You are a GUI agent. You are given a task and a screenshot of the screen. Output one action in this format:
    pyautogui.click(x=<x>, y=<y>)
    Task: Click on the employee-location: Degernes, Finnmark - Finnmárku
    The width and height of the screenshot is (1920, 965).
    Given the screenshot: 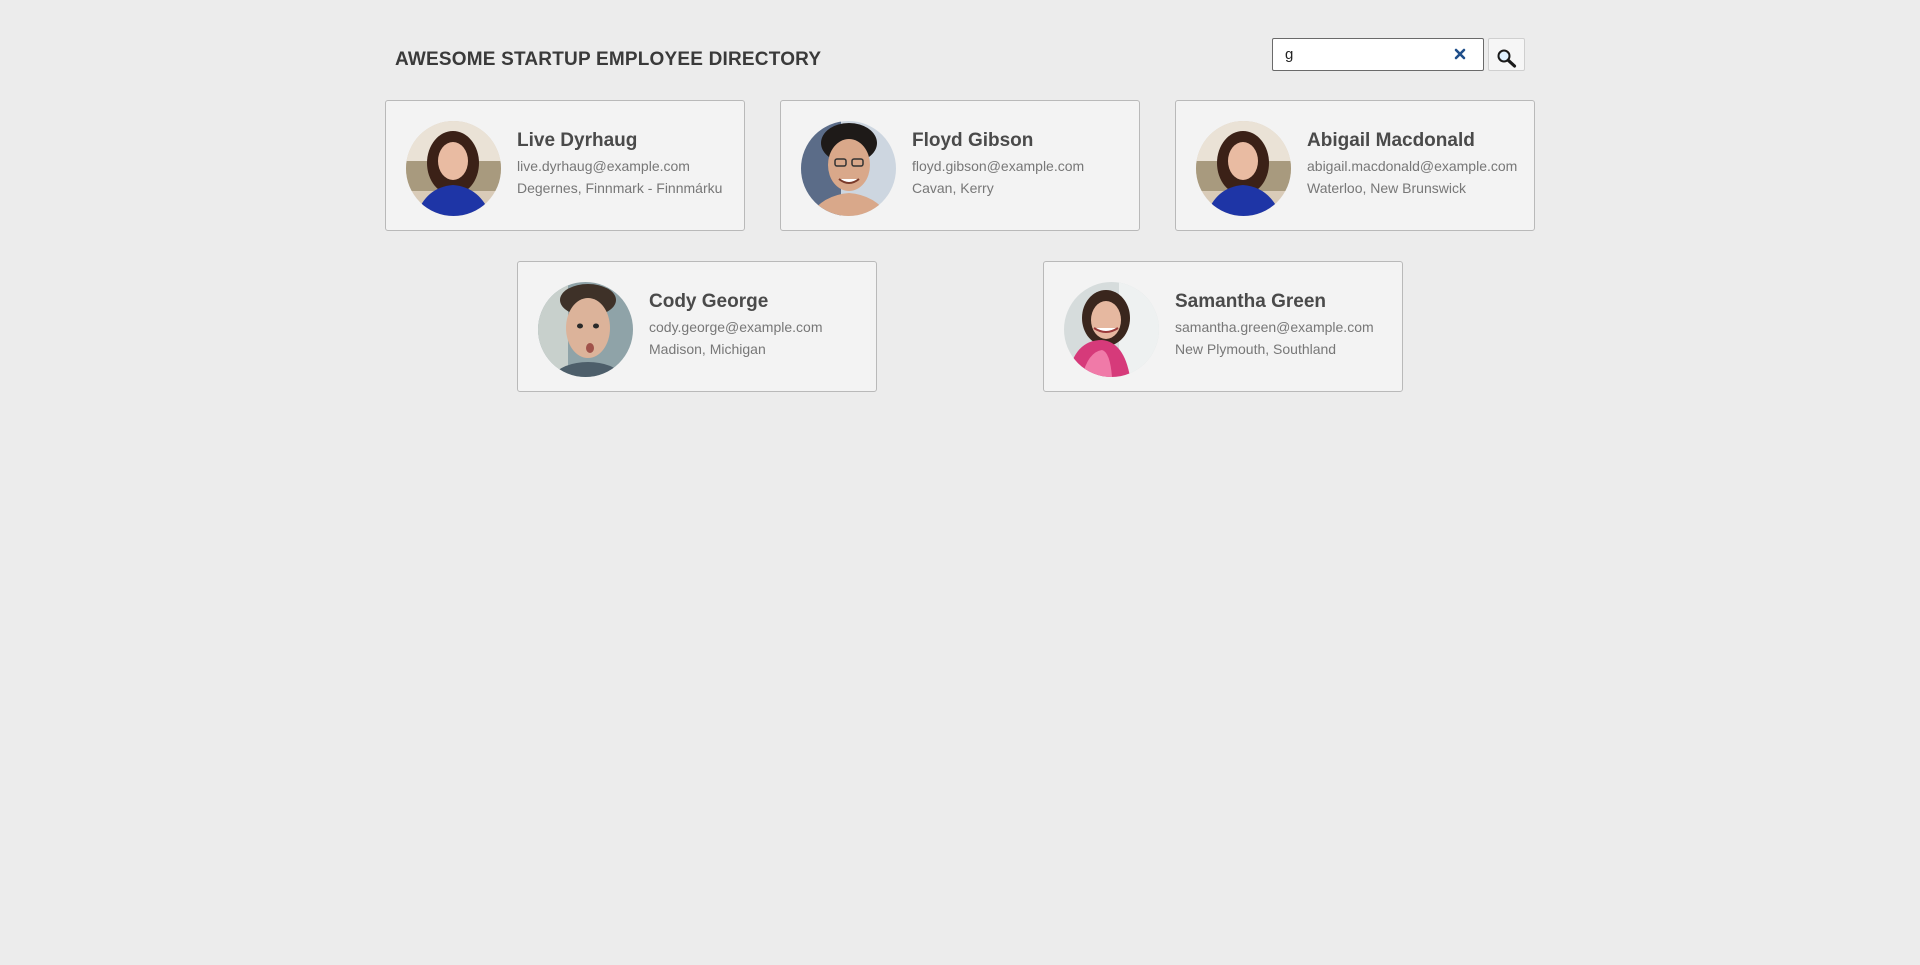 What is the action you would take?
    pyautogui.click(x=620, y=188)
    